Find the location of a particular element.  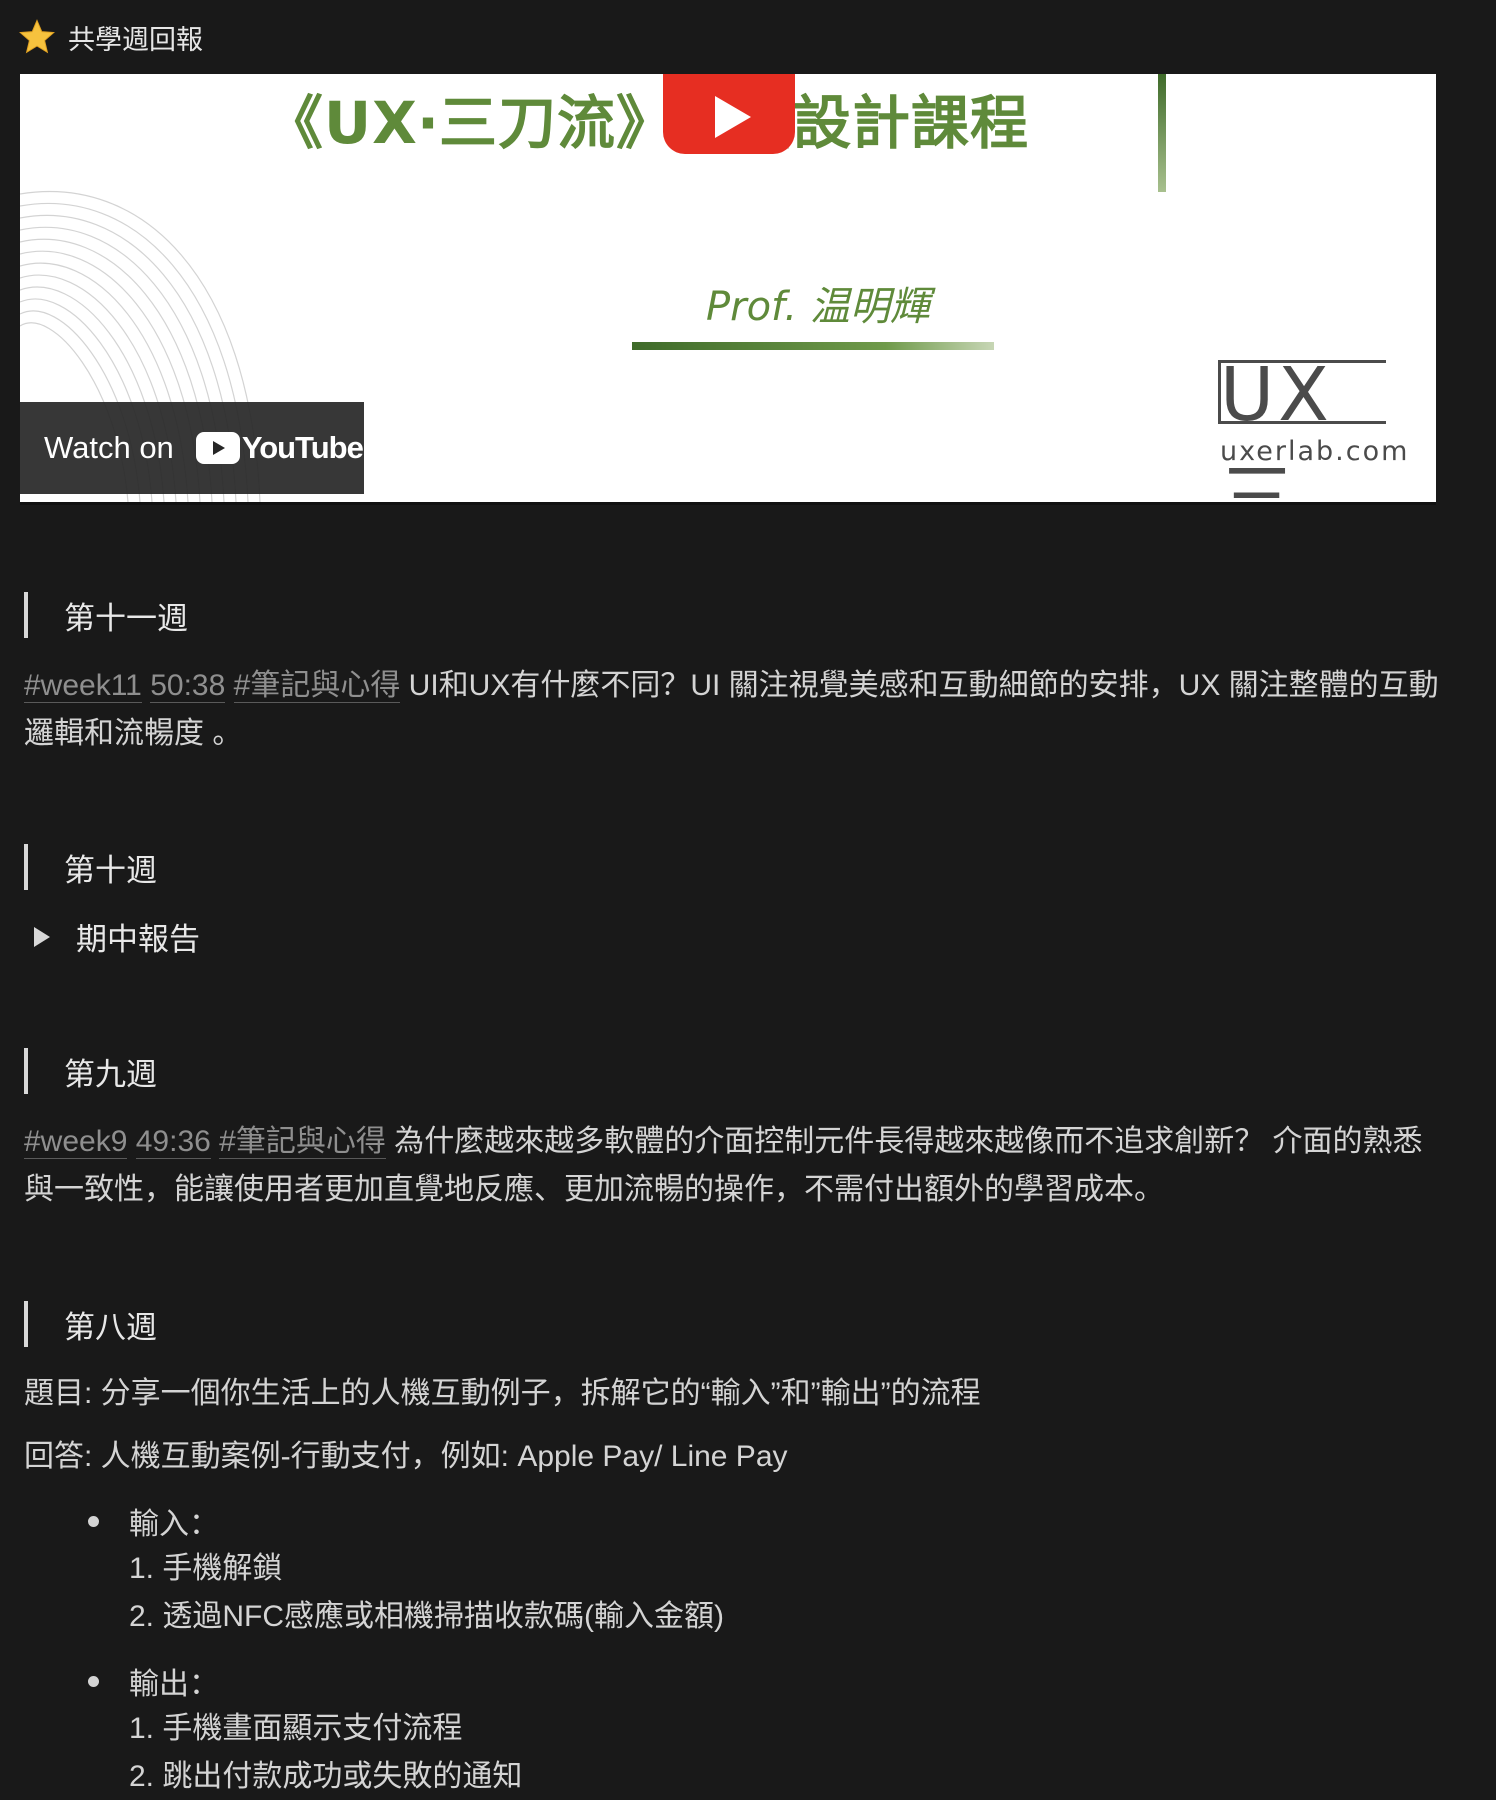

watch-on-label: Watch on is located at coordinates (109, 447).